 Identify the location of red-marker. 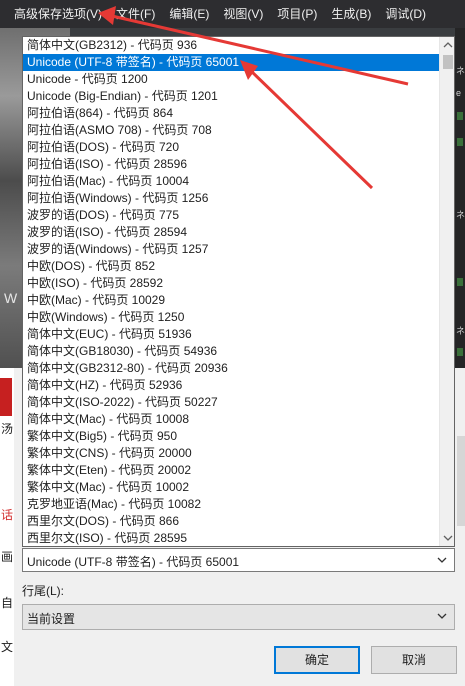
(6, 397).